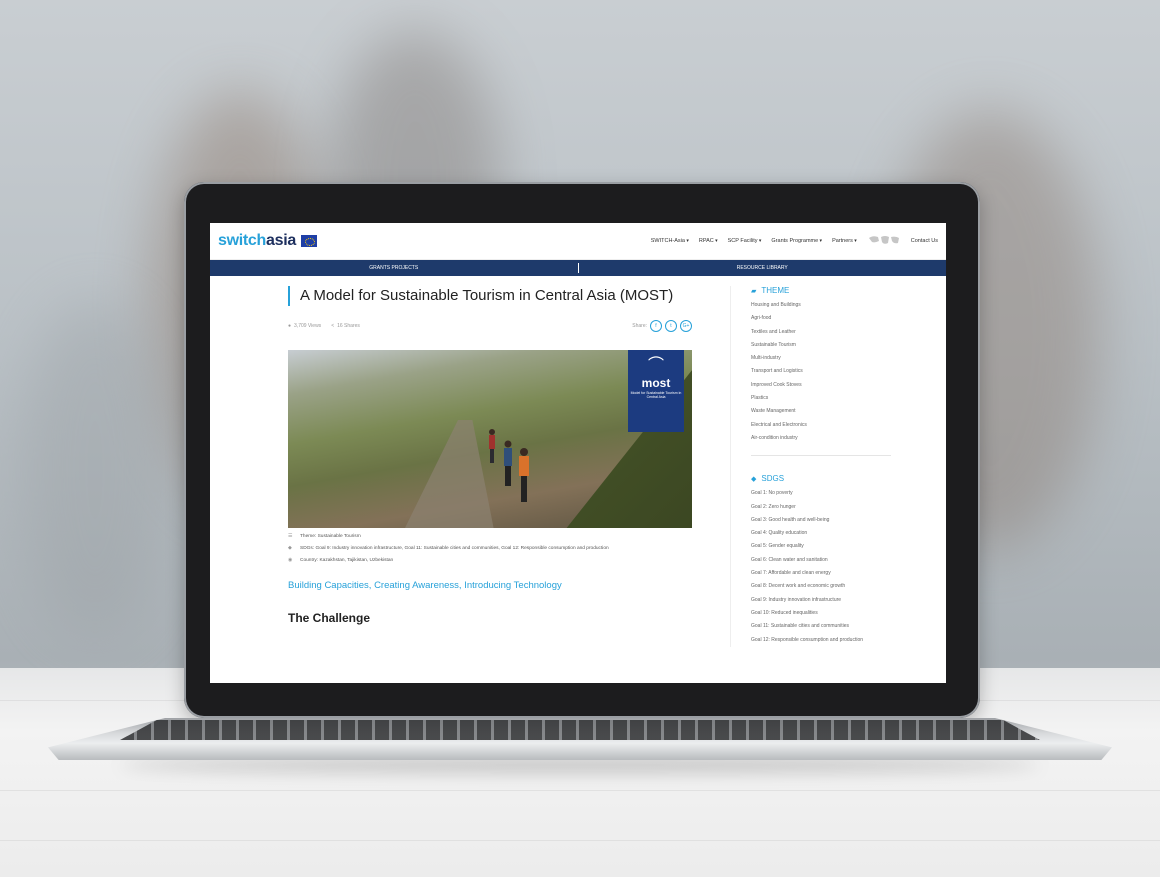 This screenshot has height=877, width=1160. I want to click on nav-item-switch-asia: SWITCH-Asia, so click(670, 241).